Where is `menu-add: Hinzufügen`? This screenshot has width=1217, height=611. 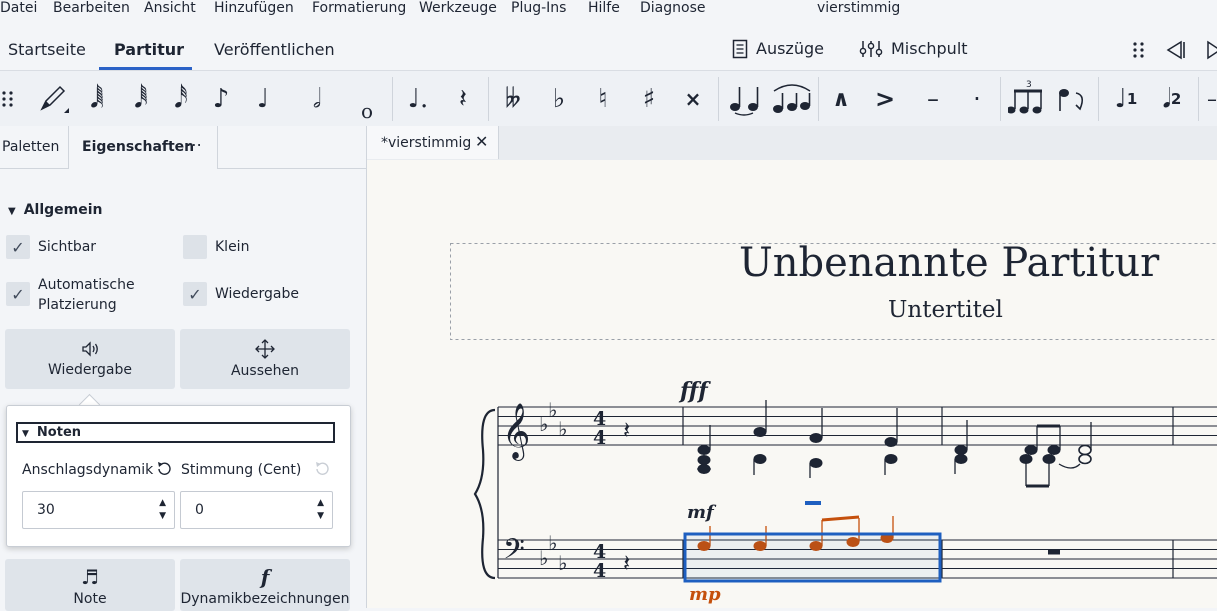
menu-add: Hinzufügen is located at coordinates (254, 8).